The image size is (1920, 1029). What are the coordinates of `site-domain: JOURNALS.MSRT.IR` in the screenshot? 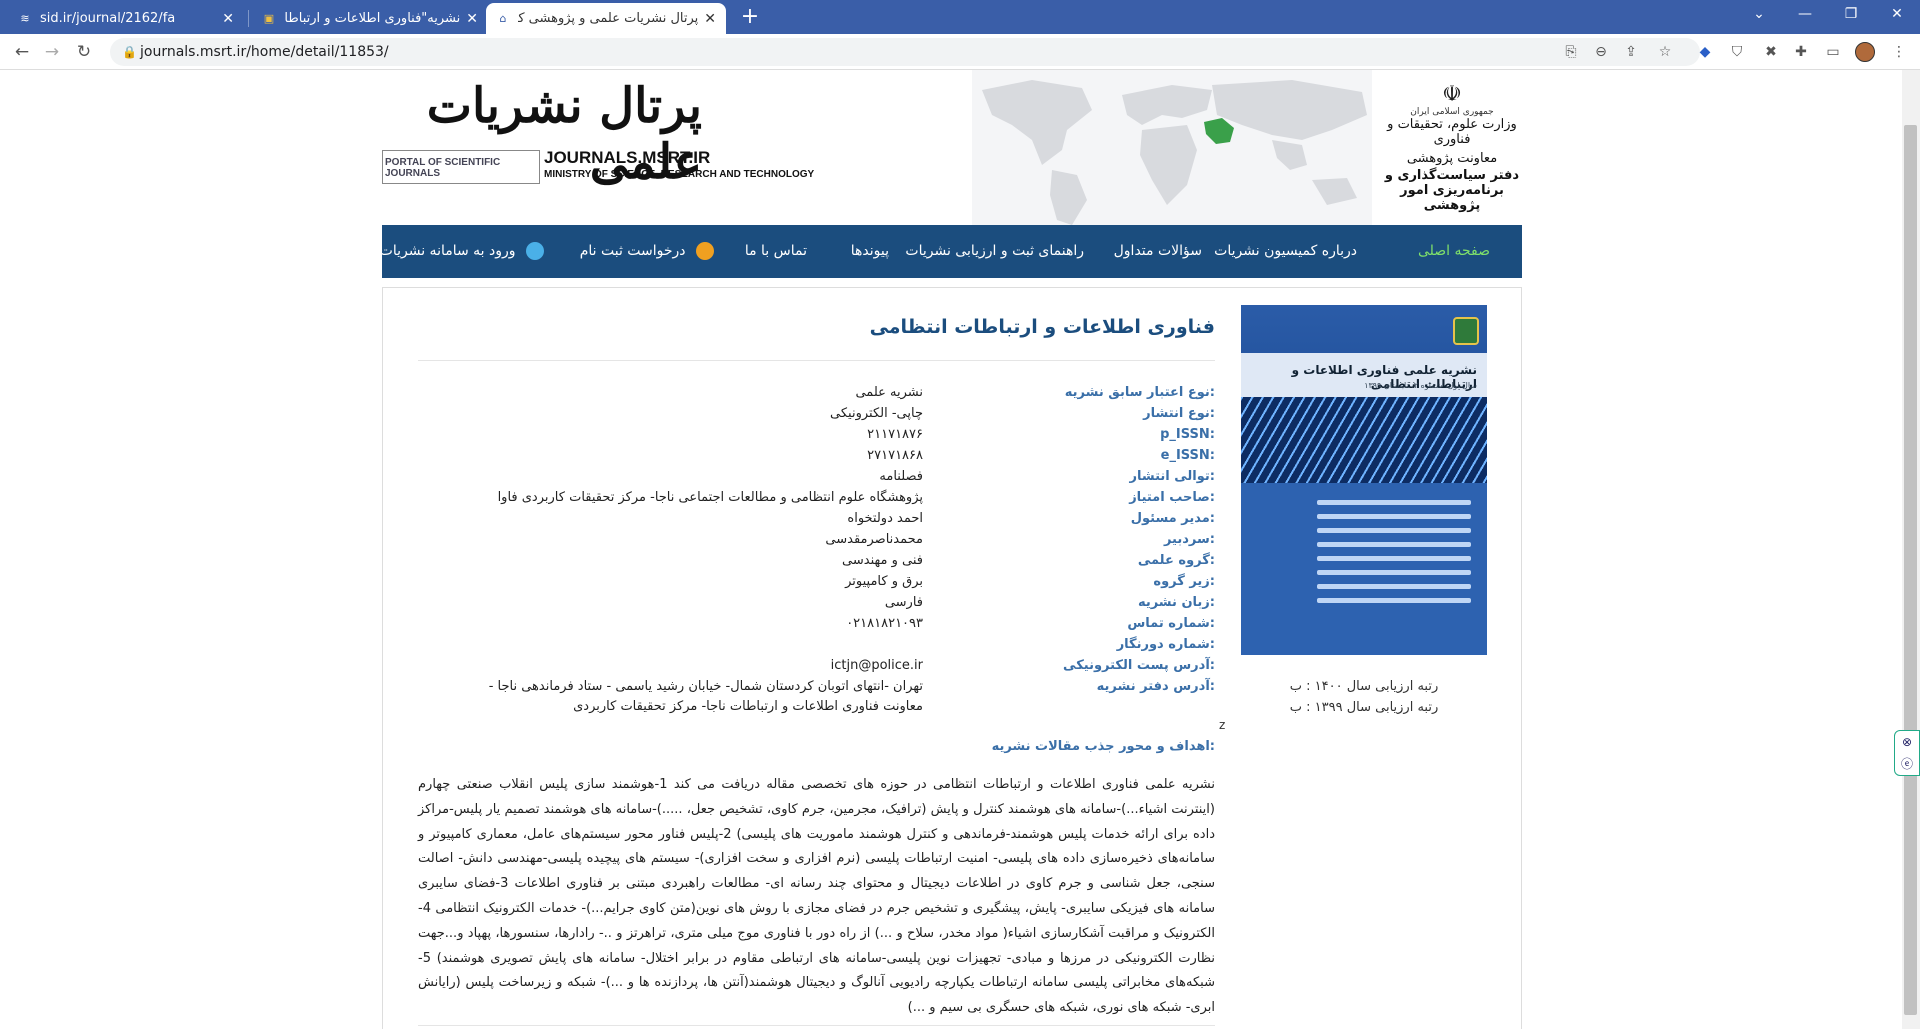 It's located at (627, 157).